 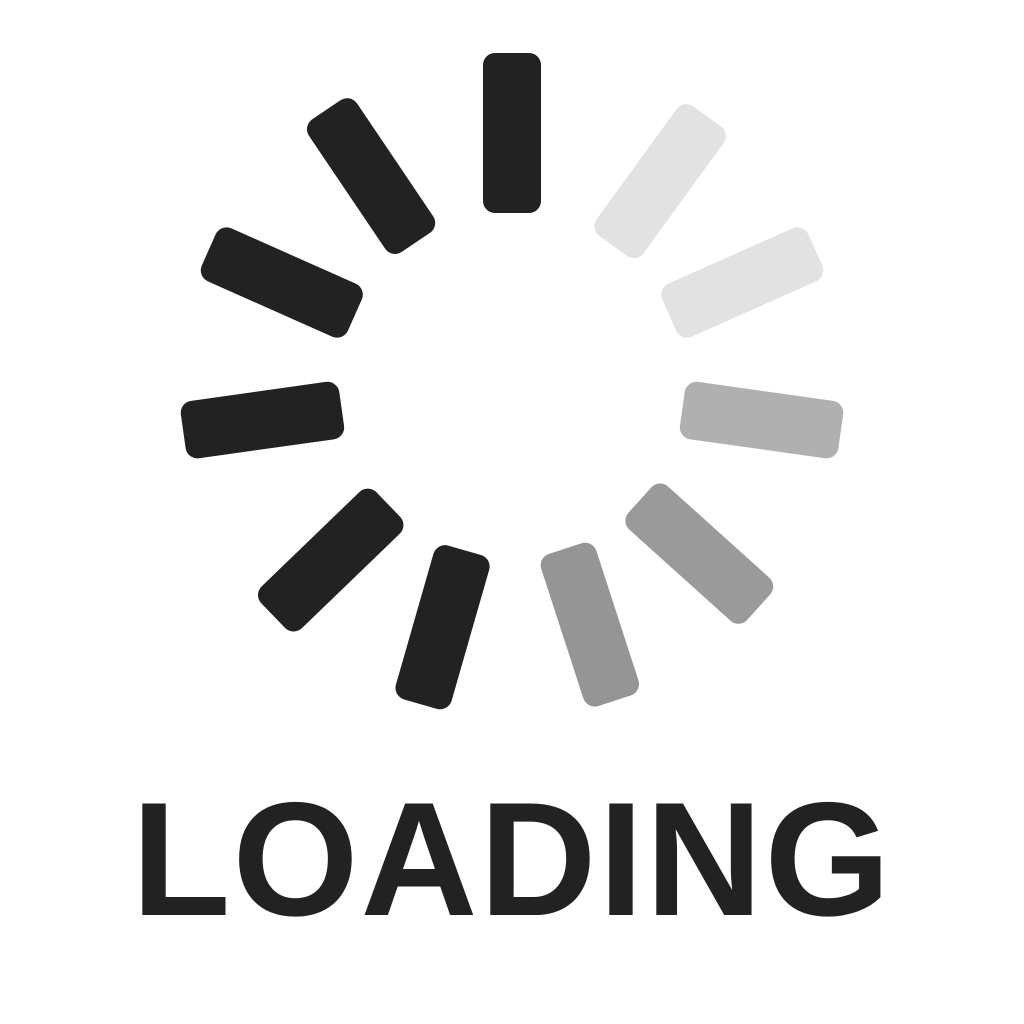 What do you see at coordinates (512, 859) in the screenshot?
I see `loading-label: LOADING` at bounding box center [512, 859].